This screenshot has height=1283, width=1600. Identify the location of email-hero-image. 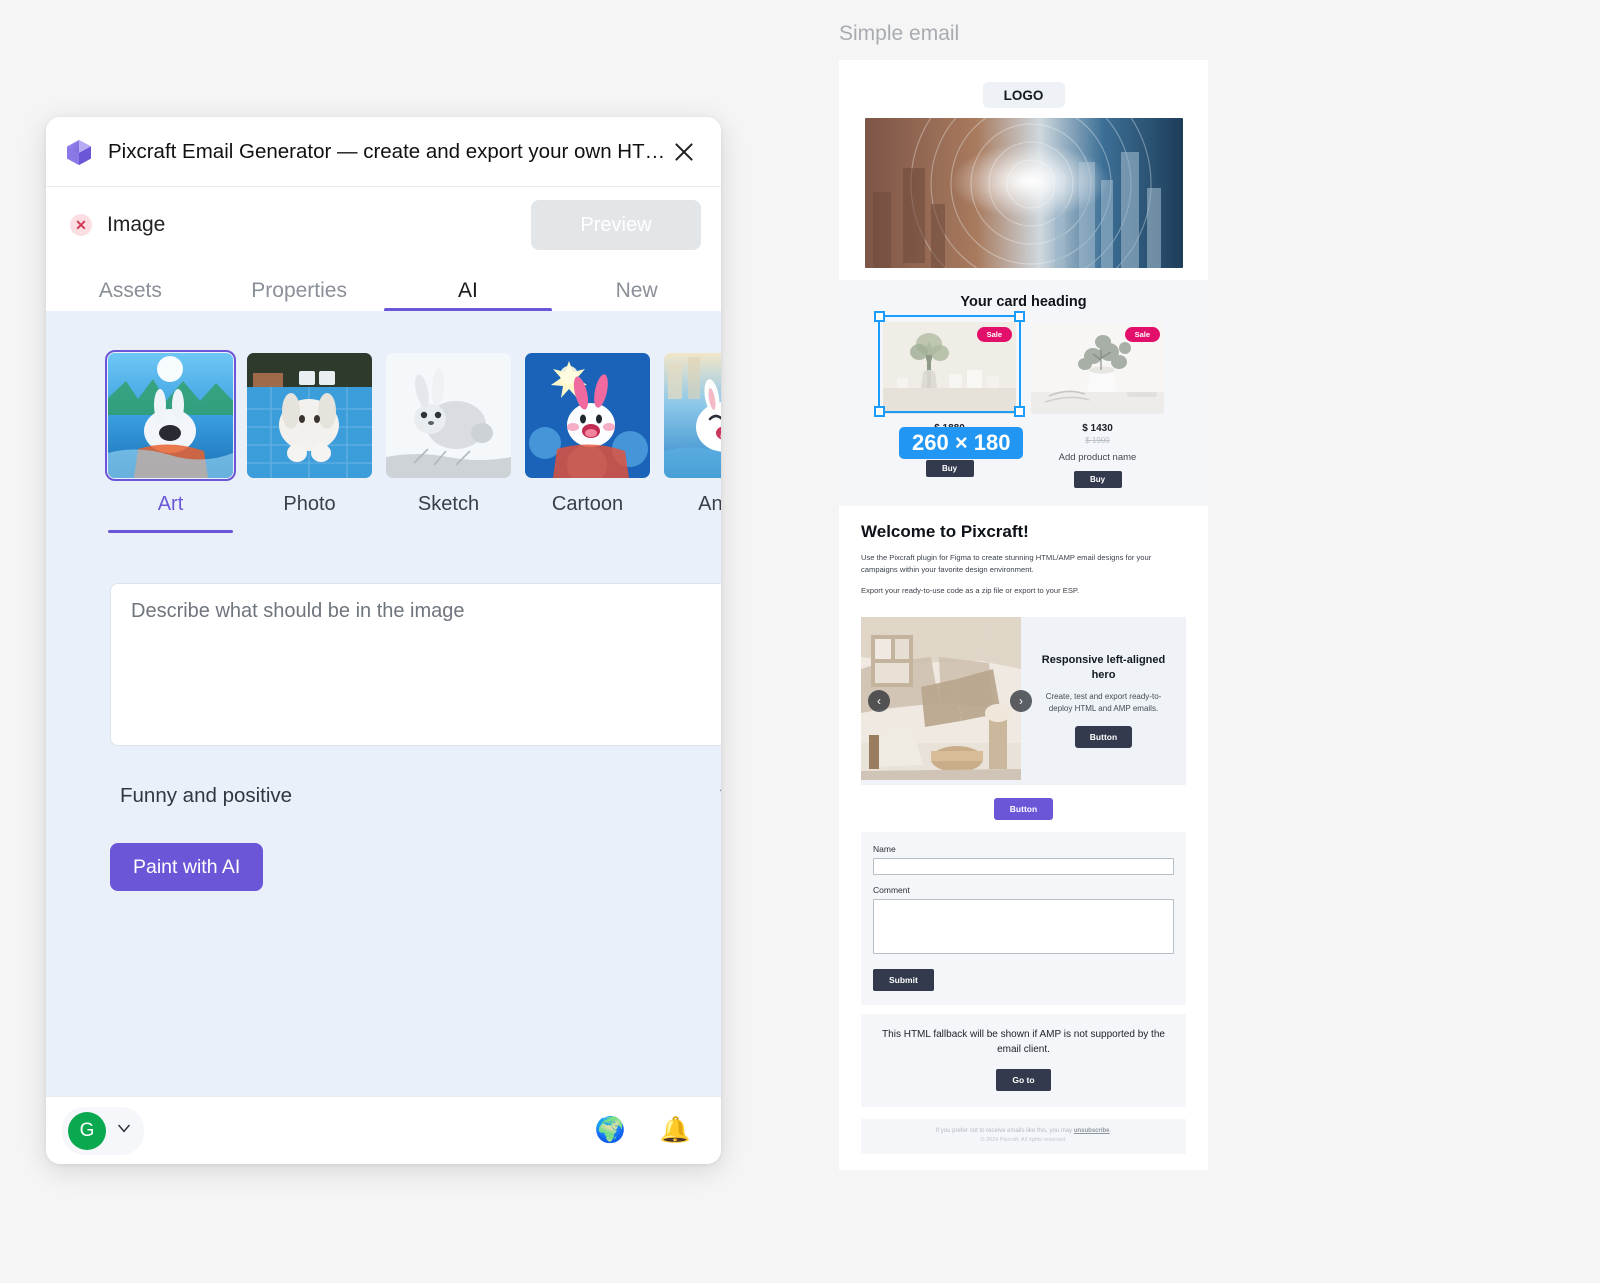
(1023, 193).